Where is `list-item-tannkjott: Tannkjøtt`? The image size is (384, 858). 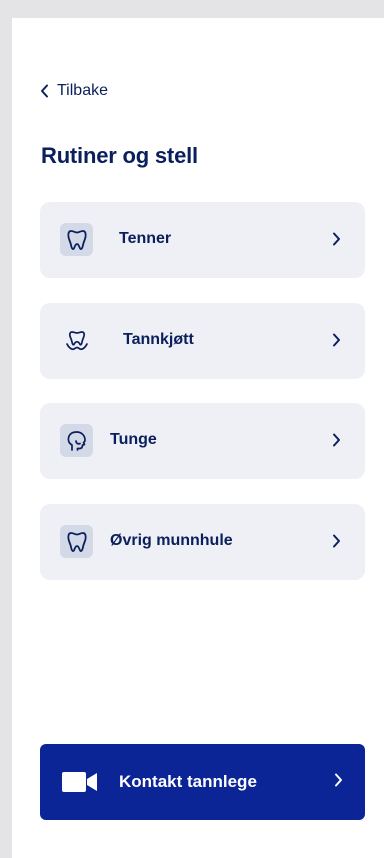
list-item-tannkjott: Tannkjøtt is located at coordinates (202, 341).